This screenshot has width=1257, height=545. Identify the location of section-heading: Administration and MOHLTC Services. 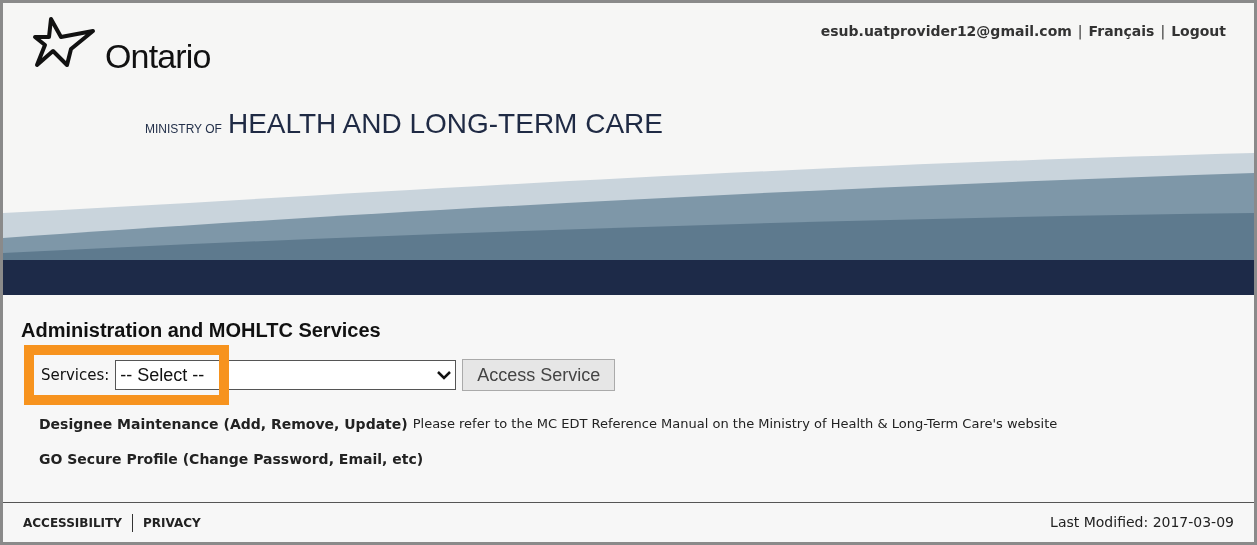
(201, 330).